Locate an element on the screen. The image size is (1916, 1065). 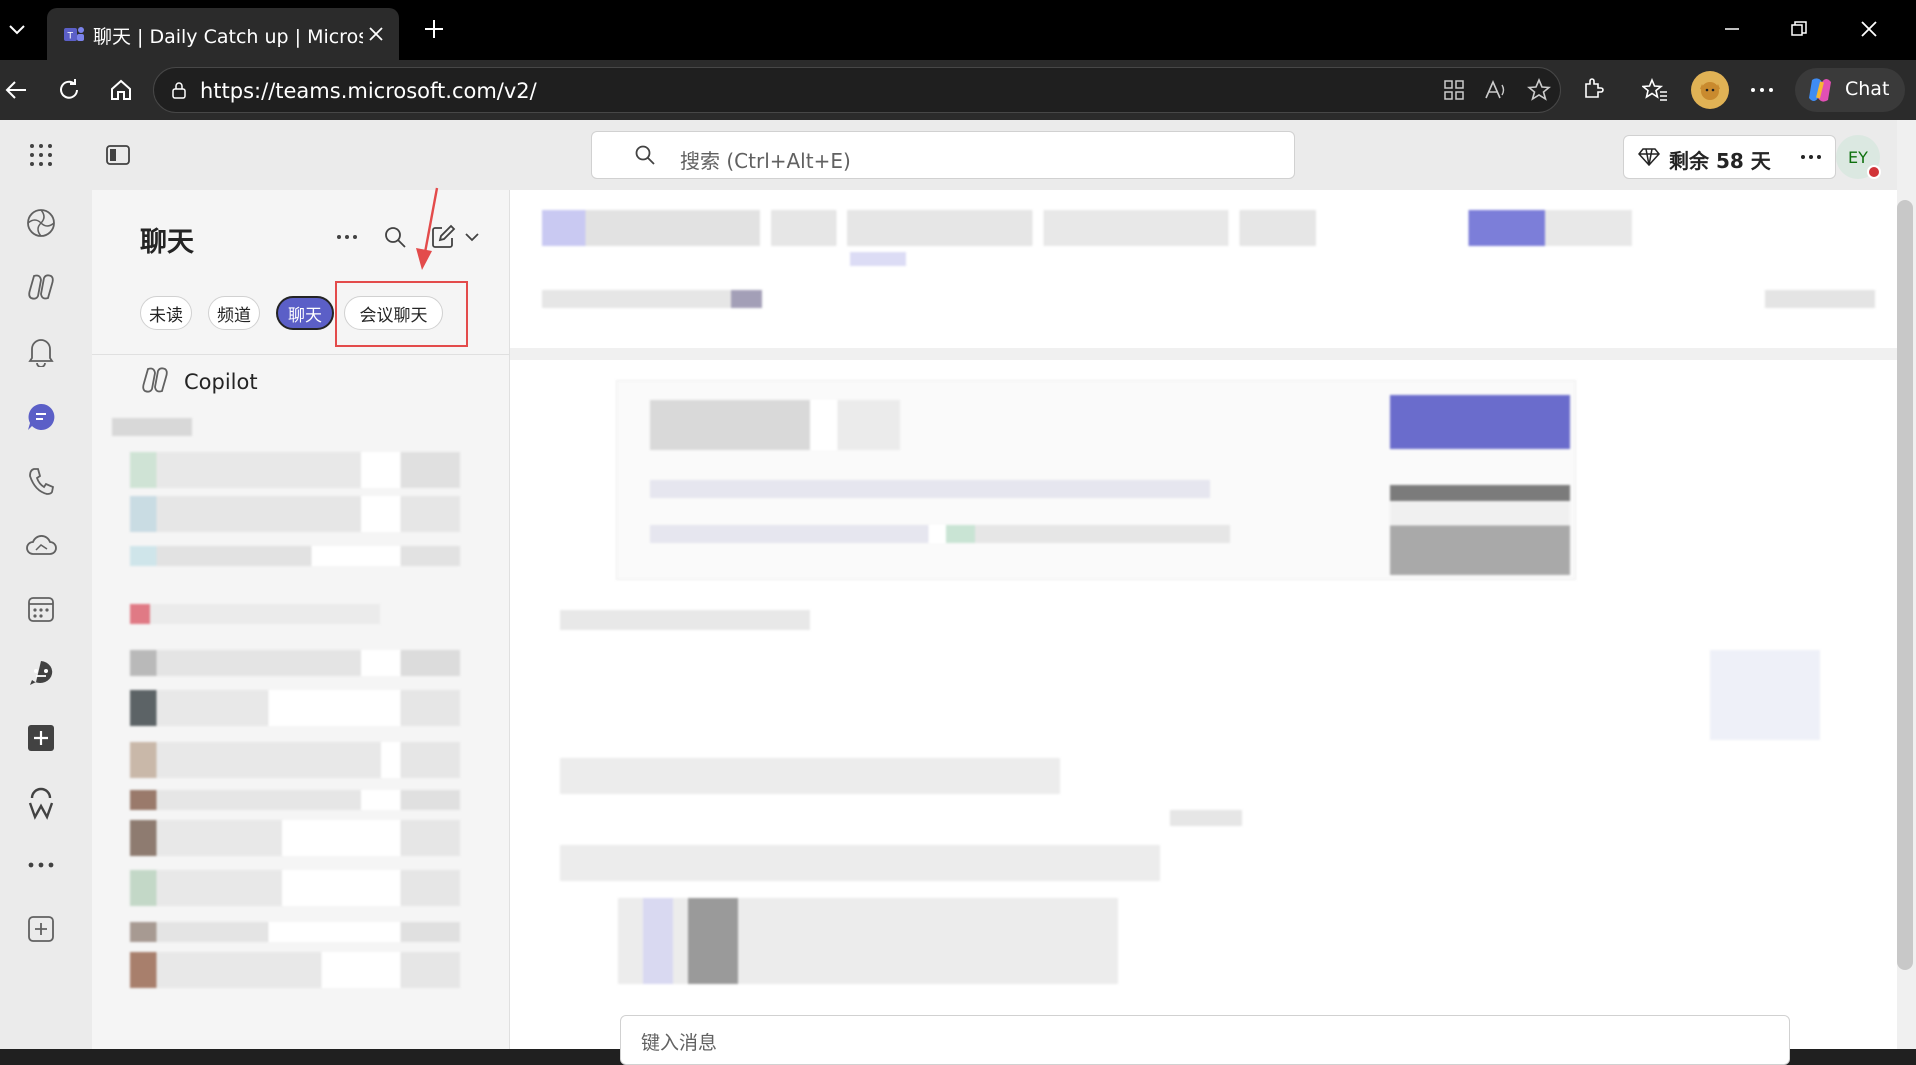
add-app-plus-icon is located at coordinates (41, 738).